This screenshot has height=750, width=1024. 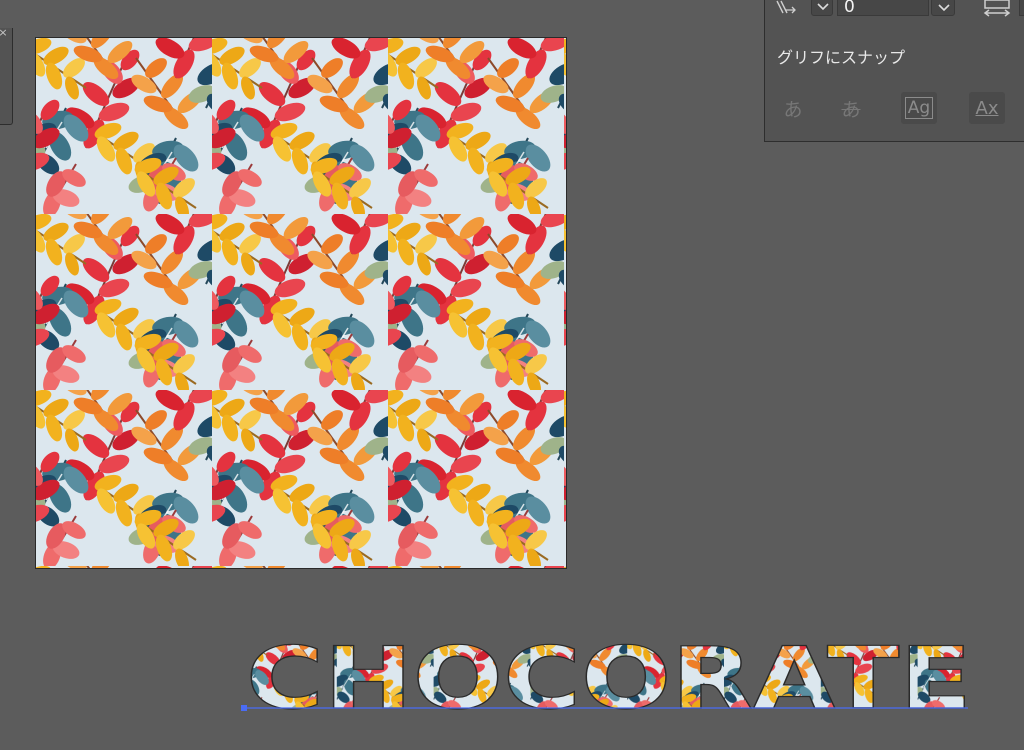 I want to click on proximity-glyph-icon: あ, so click(x=793, y=109).